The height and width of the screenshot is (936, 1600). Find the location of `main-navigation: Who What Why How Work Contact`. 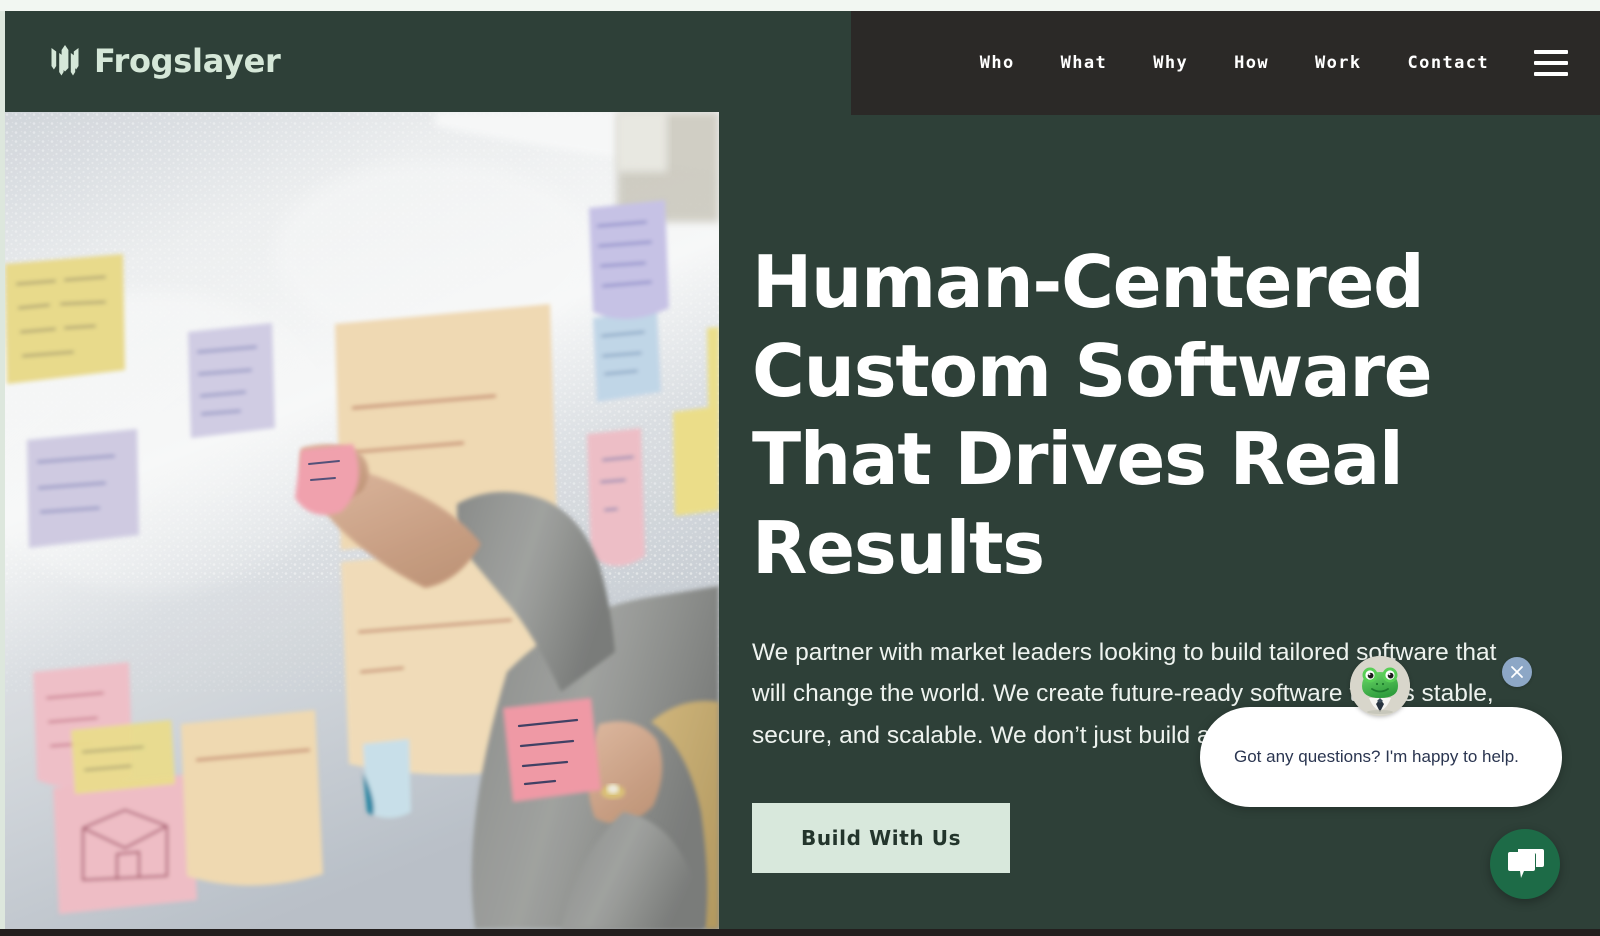

main-navigation: Who What Why How Work Contact is located at coordinates (1225, 63).